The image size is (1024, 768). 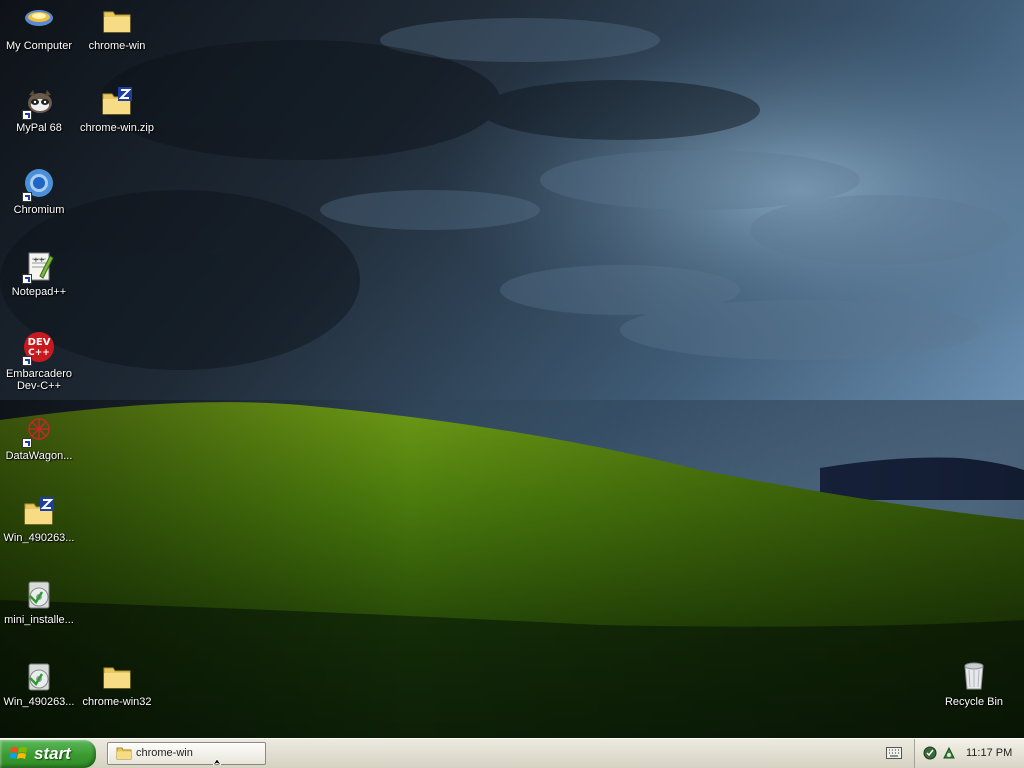 I want to click on keyboard-icon, so click(x=894, y=753).